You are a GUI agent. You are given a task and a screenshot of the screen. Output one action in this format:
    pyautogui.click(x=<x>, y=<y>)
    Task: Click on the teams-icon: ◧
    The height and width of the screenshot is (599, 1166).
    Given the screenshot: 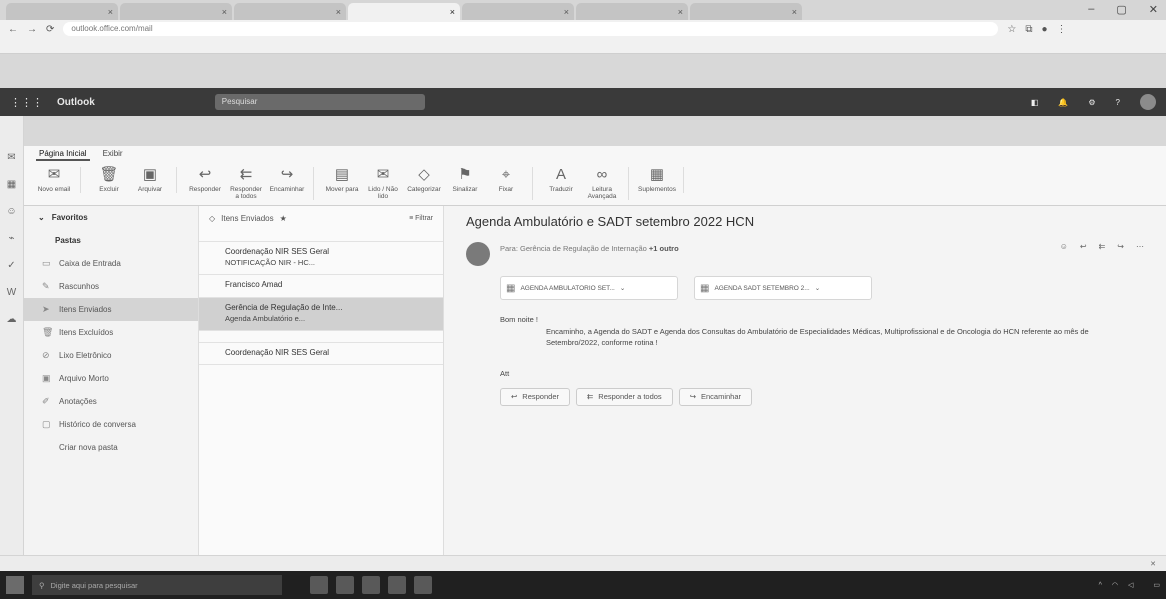 What is the action you would take?
    pyautogui.click(x=1035, y=102)
    